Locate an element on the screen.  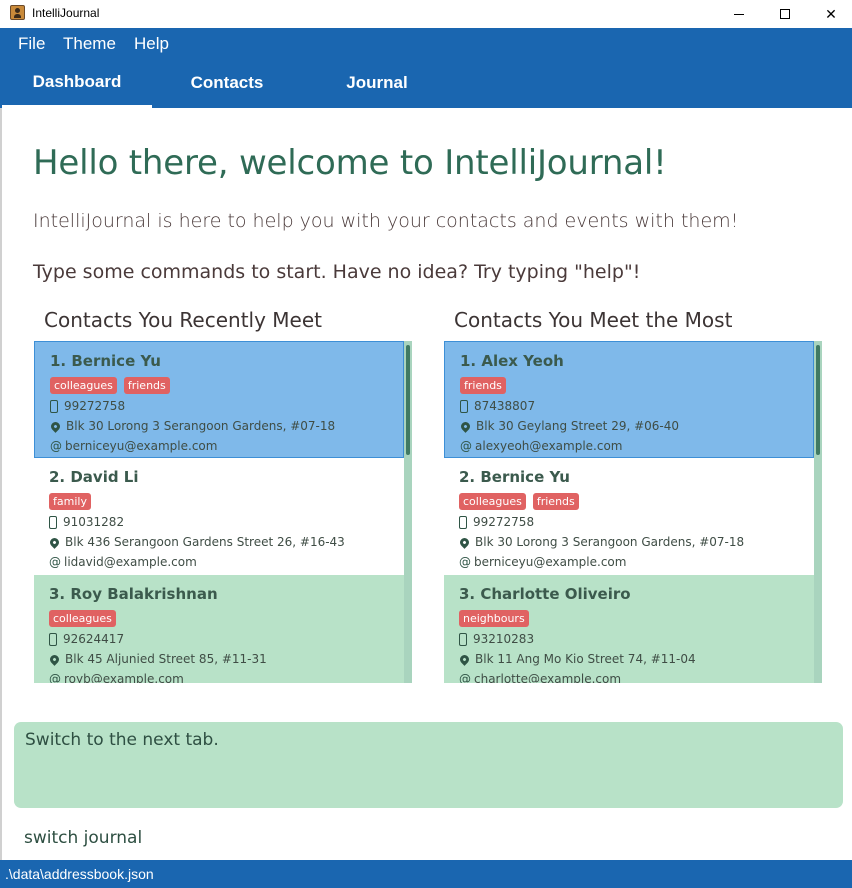
contact-email-row: @ charlotte@example.com is located at coordinates (540, 677).